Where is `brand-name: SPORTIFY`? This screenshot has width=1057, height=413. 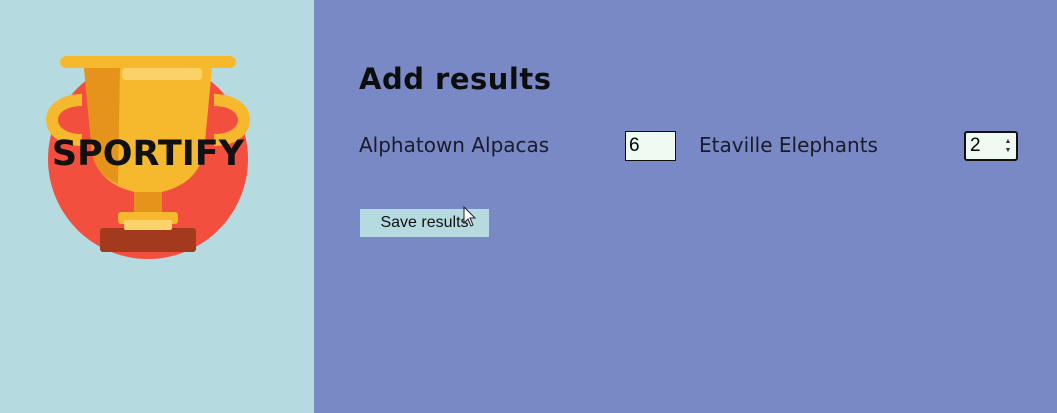 brand-name: SPORTIFY is located at coordinates (148, 154).